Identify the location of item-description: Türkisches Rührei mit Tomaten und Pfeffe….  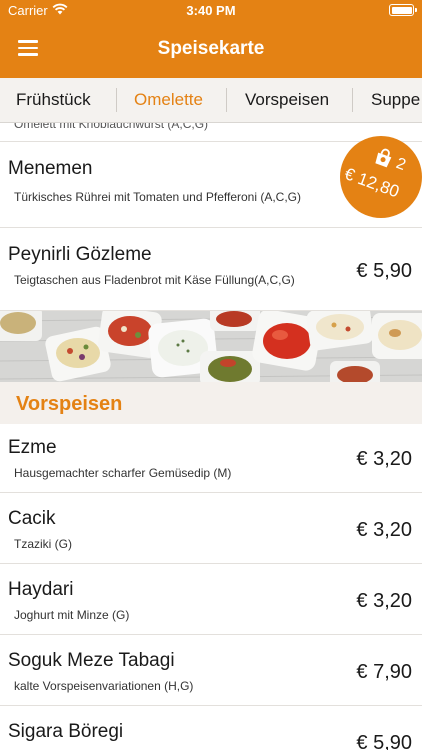
(158, 197).